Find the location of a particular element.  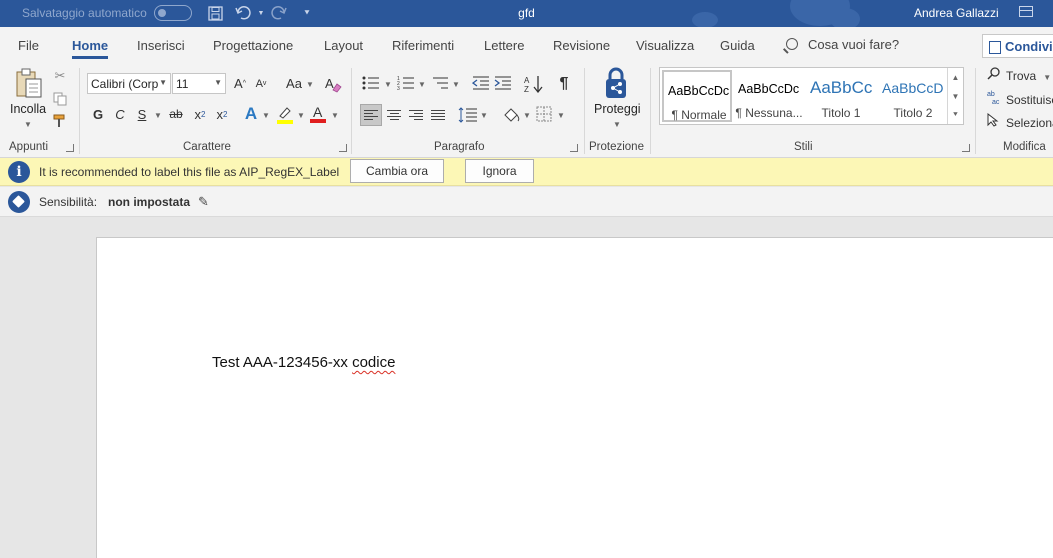

editing-group-label: Modifica is located at coordinates (1024, 147).